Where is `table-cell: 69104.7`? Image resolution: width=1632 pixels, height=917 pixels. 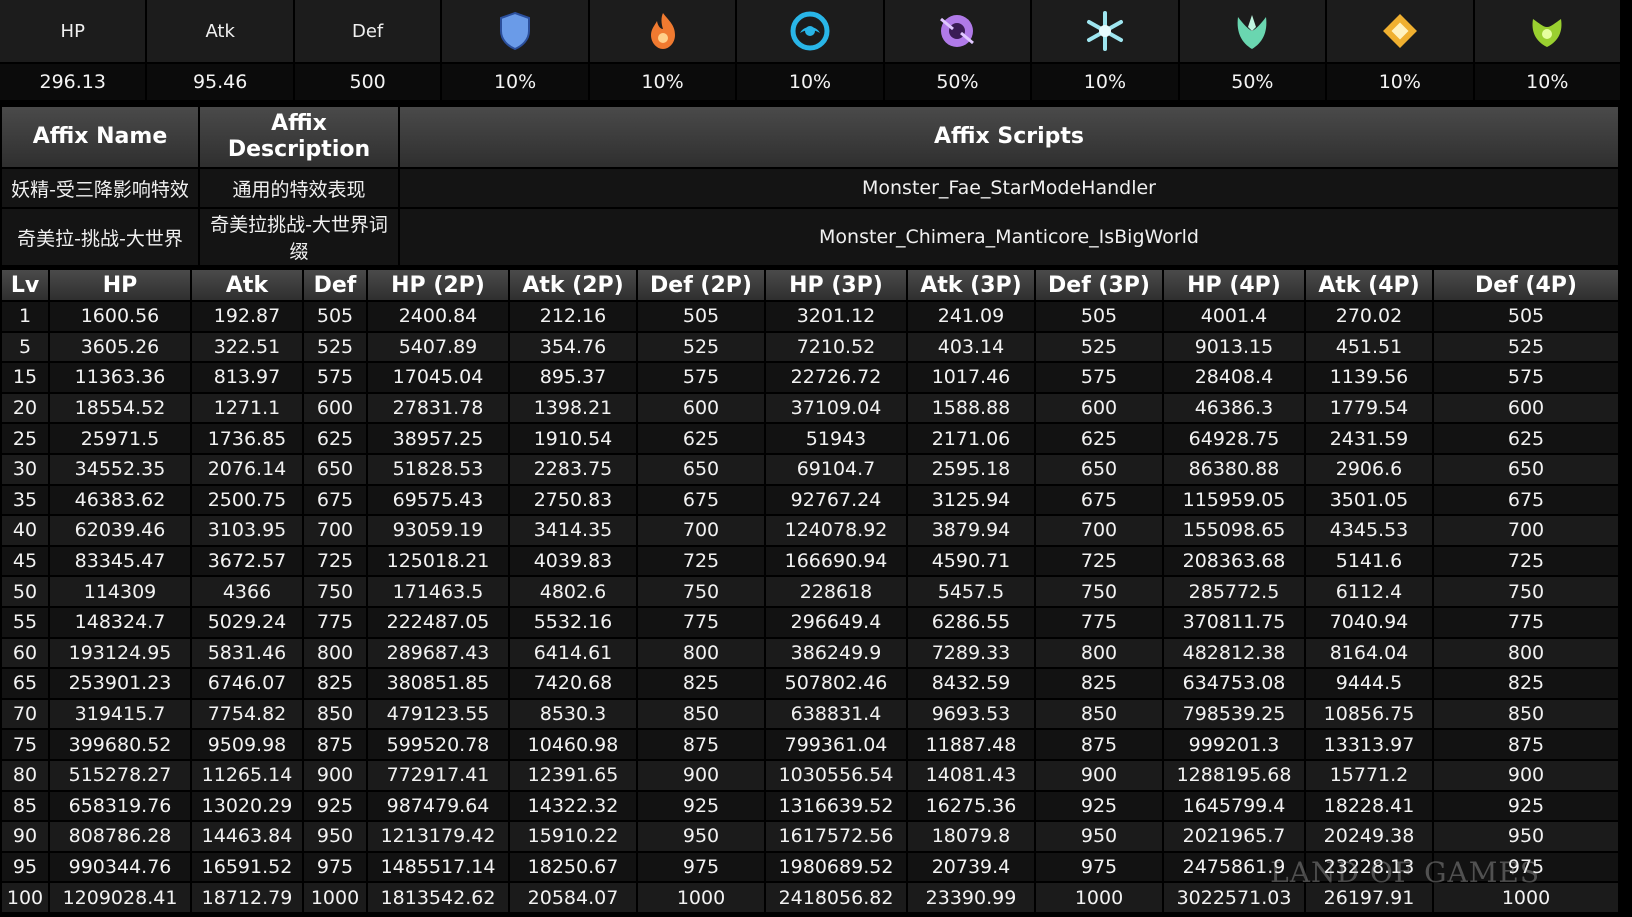 table-cell: 69104.7 is located at coordinates (836, 469).